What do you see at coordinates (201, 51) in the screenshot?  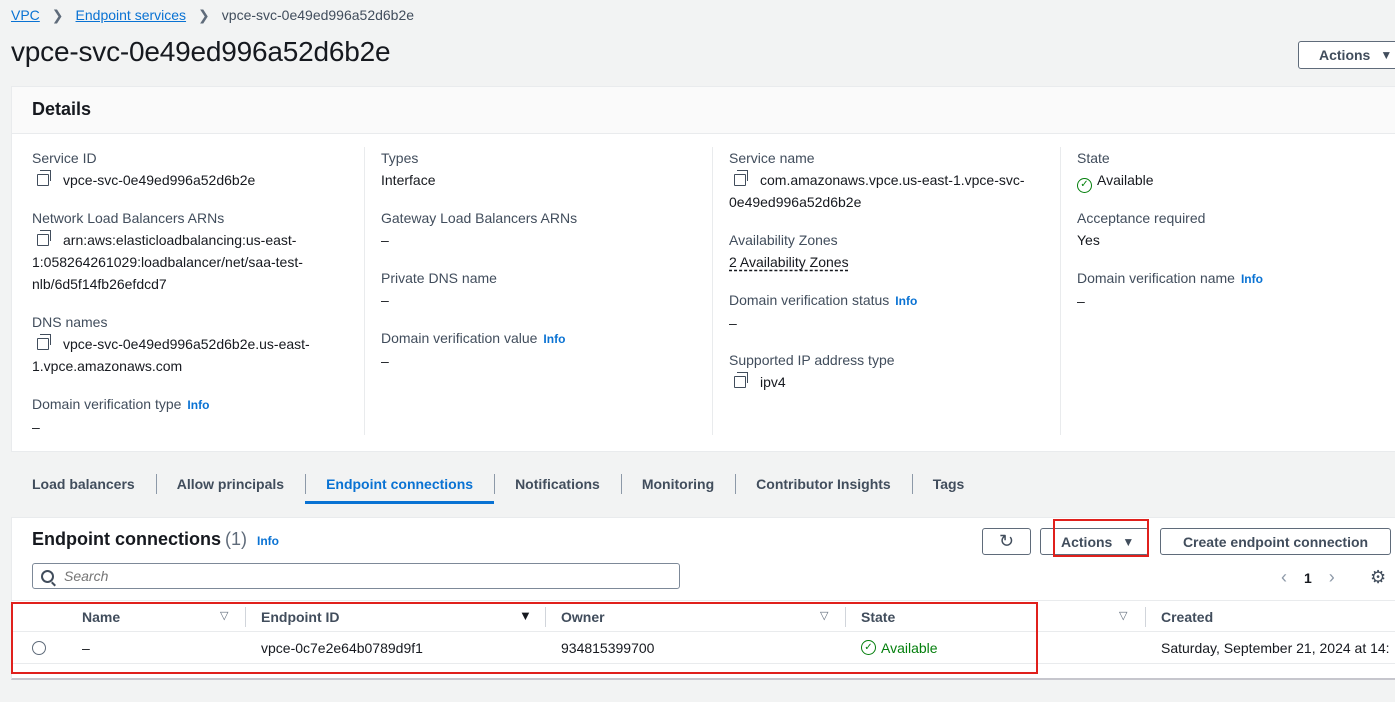 I see `page-title: vpce-svc-0e49ed996a52d6b2e` at bounding box center [201, 51].